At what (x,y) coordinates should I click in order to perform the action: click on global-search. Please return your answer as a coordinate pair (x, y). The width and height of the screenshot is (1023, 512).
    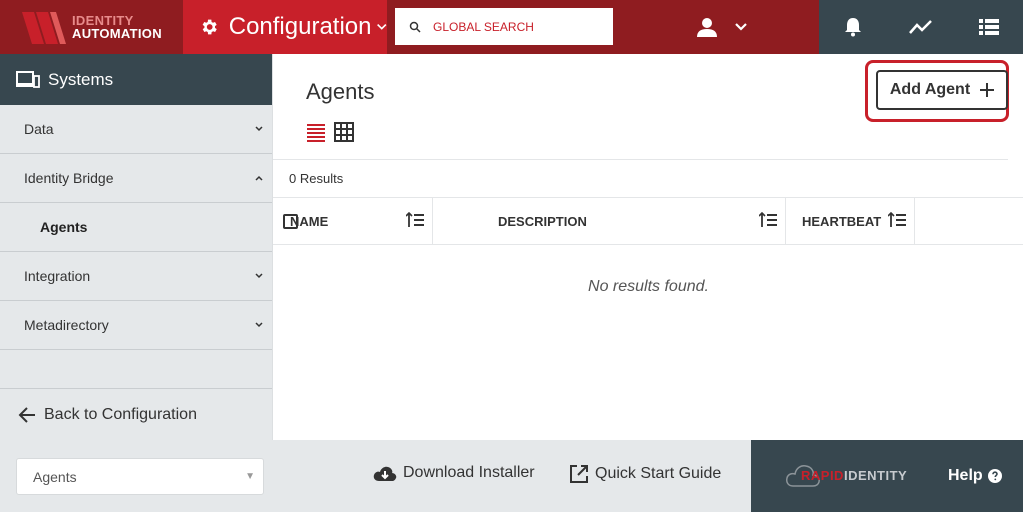
    Looking at the image, I should click on (504, 26).